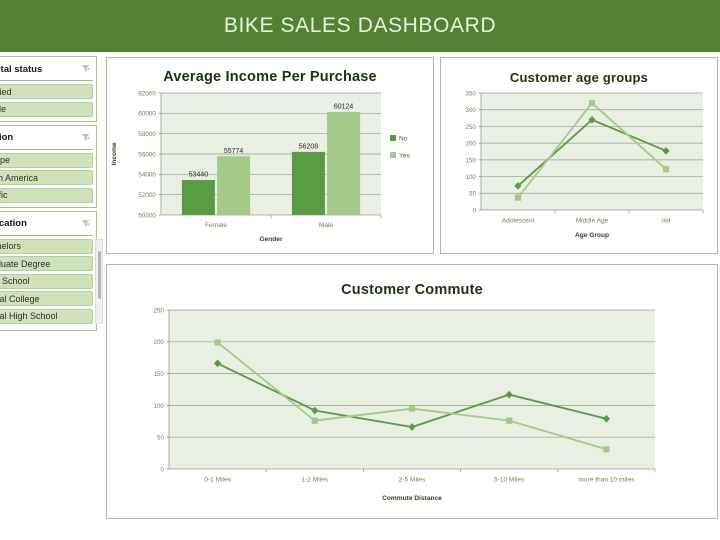 The image size is (720, 540). I want to click on legend-label: Yes, so click(404, 156).